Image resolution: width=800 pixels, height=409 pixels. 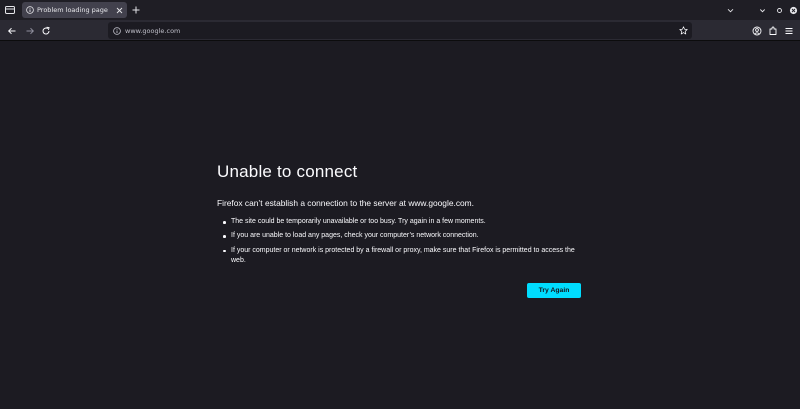 I want to click on account-icon, so click(x=756, y=30).